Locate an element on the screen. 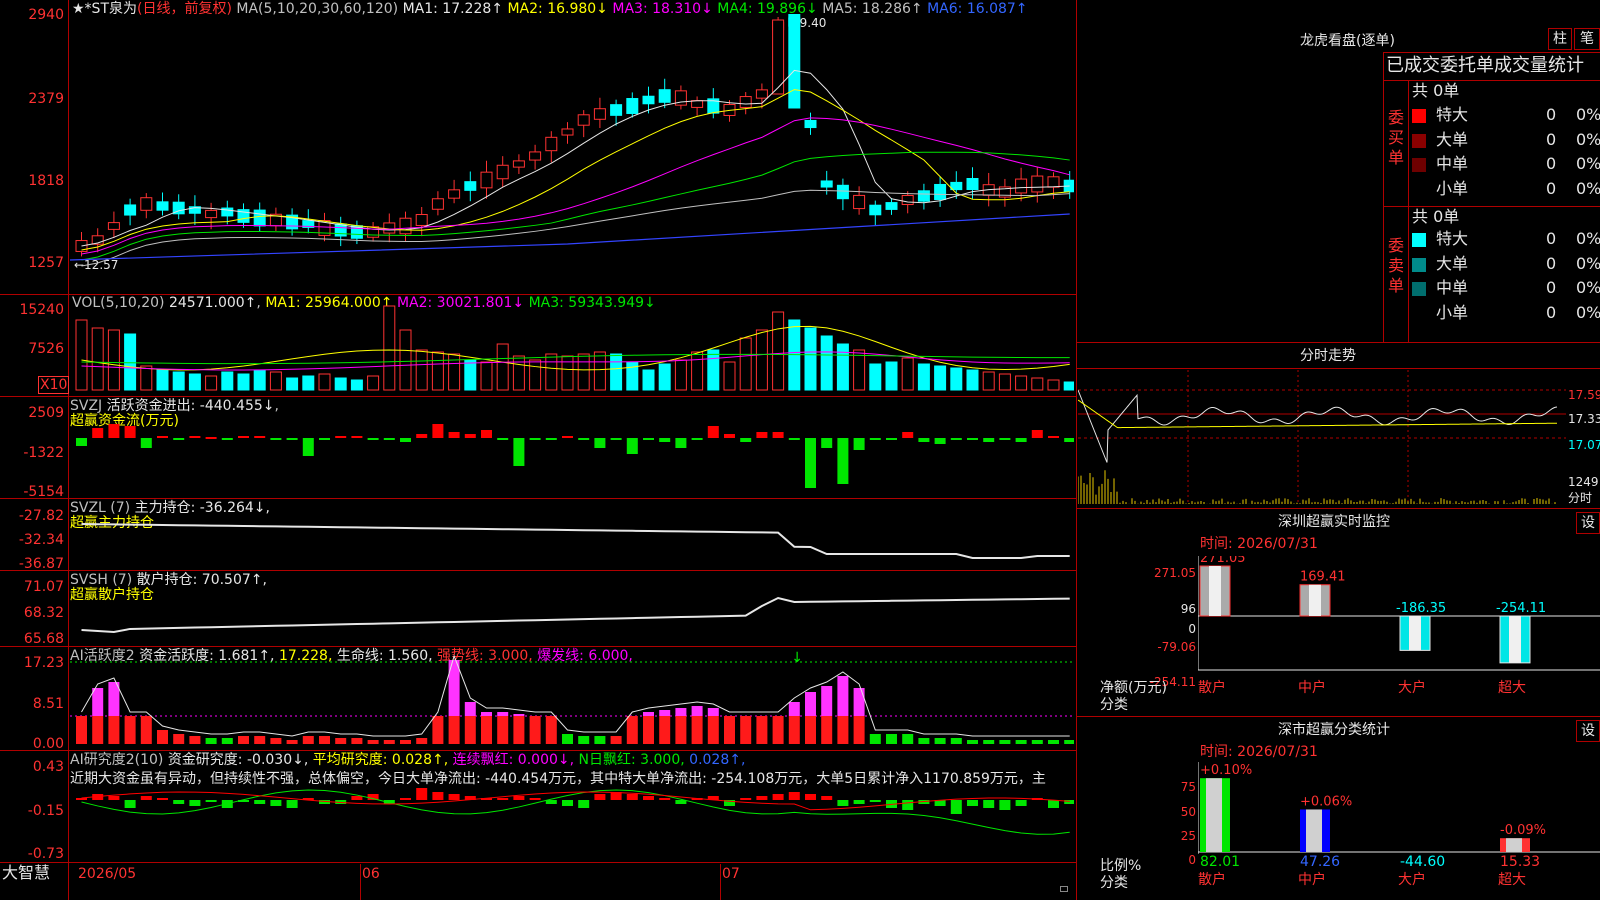  sell-name: 中单 is located at coordinates (1452, 287).